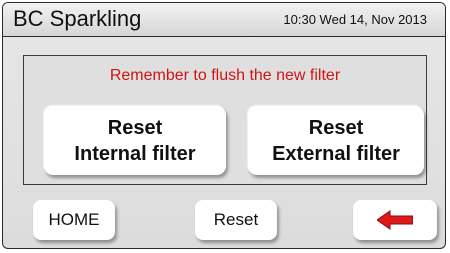 The image size is (450, 253). Describe the element at coordinates (135, 127) in the screenshot. I see `reset-internal-line1: Reset` at that location.